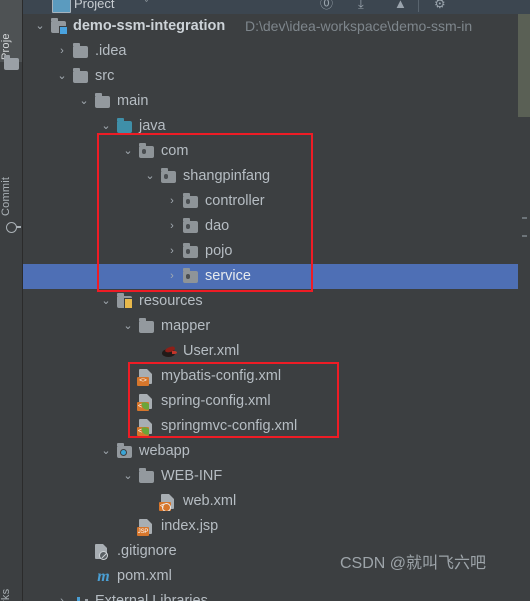 The height and width of the screenshot is (601, 530). Describe the element at coordinates (276, 201) in the screenshot. I see `tree-row-controller: › controller` at that location.